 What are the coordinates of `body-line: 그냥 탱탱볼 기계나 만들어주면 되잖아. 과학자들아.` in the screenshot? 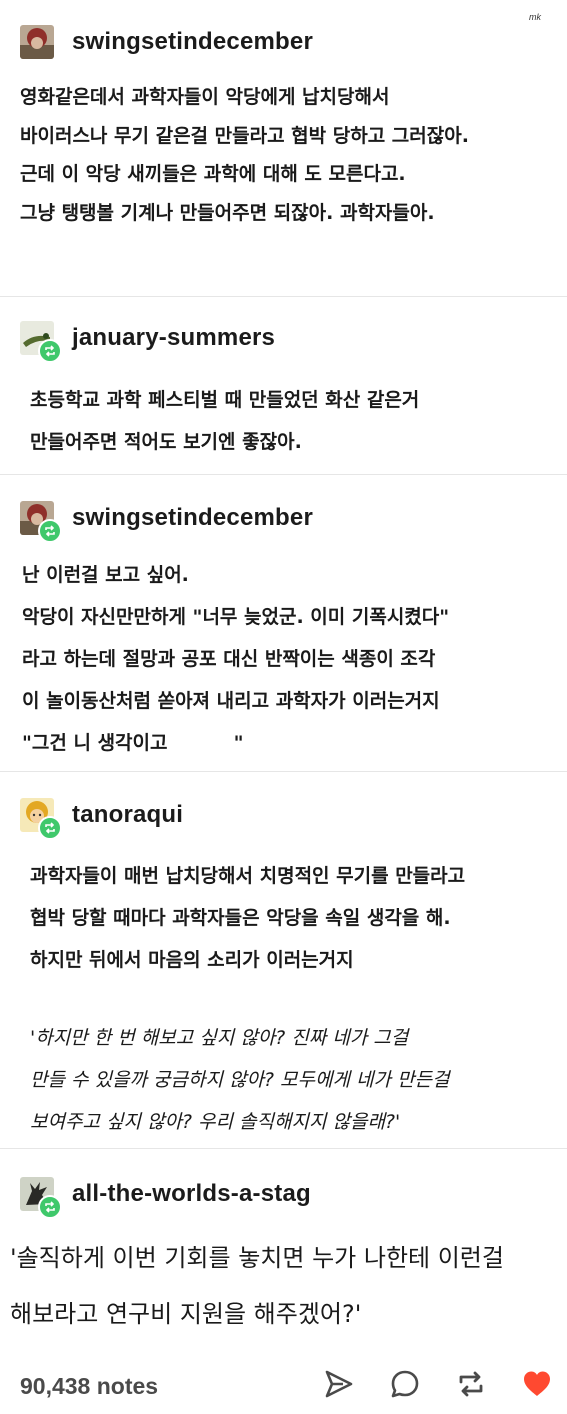 It's located at (227, 212).